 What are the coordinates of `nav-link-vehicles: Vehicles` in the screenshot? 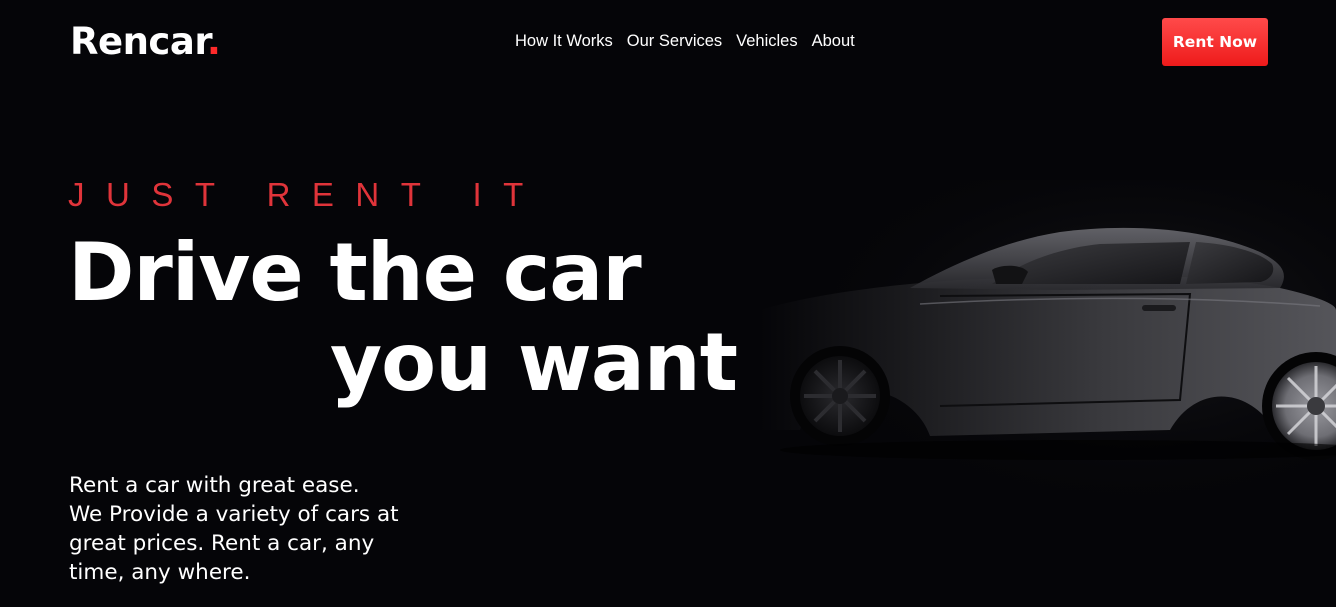 It's located at (766, 41).